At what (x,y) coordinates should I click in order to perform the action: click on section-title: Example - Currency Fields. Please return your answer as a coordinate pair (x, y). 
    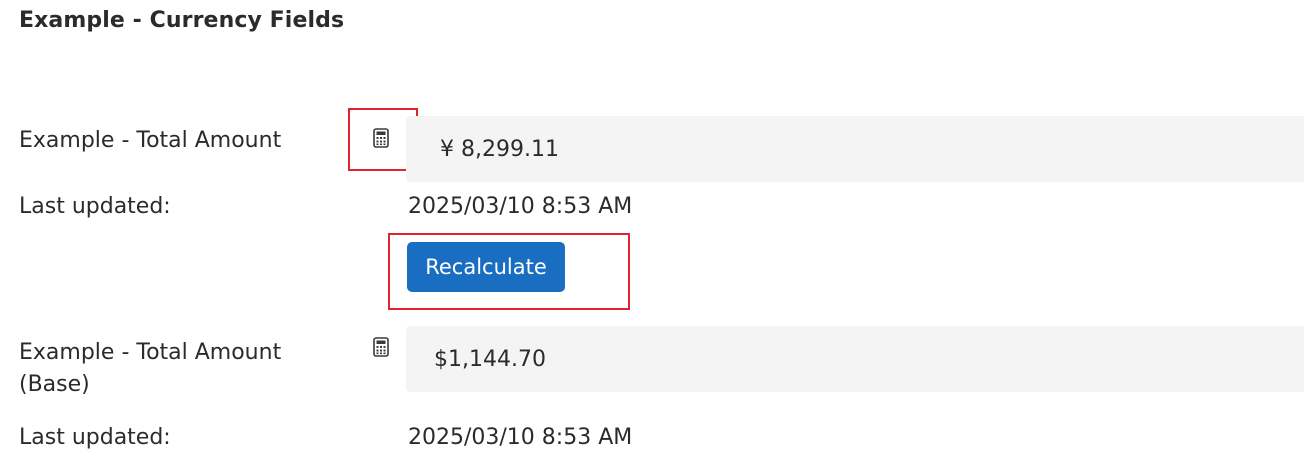
    Looking at the image, I should click on (182, 20).